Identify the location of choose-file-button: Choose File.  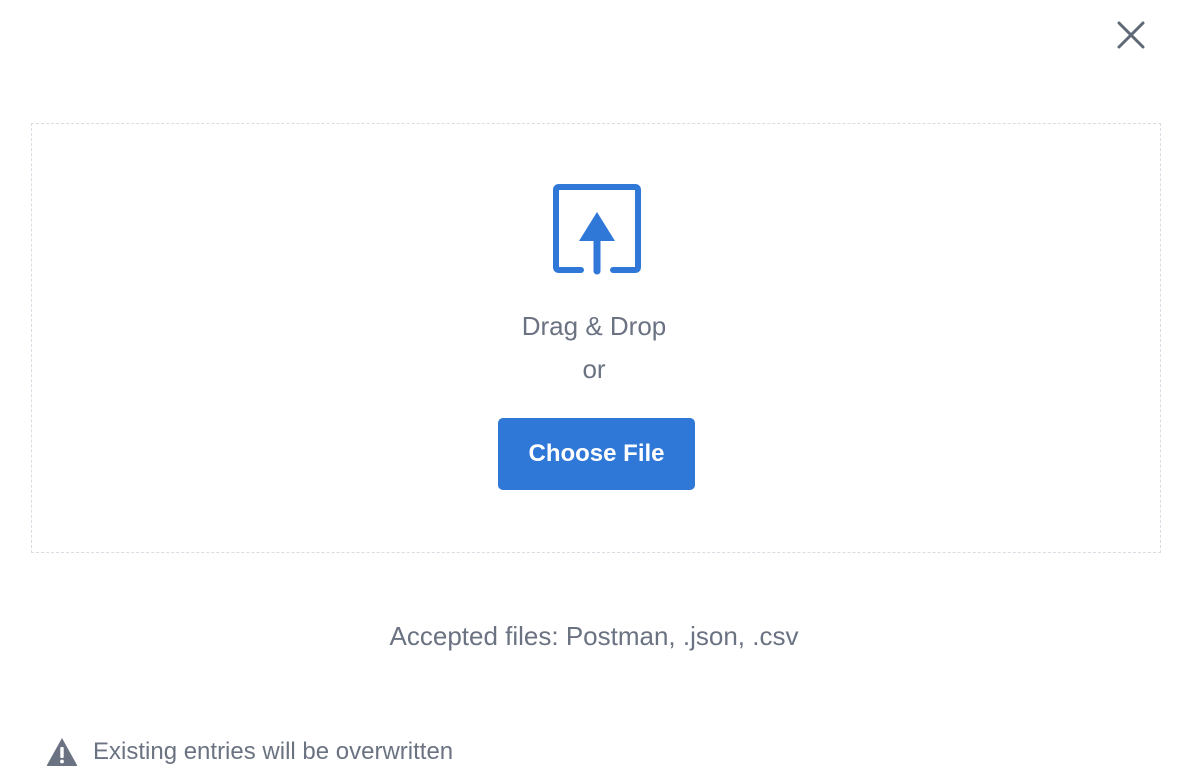
(596, 454).